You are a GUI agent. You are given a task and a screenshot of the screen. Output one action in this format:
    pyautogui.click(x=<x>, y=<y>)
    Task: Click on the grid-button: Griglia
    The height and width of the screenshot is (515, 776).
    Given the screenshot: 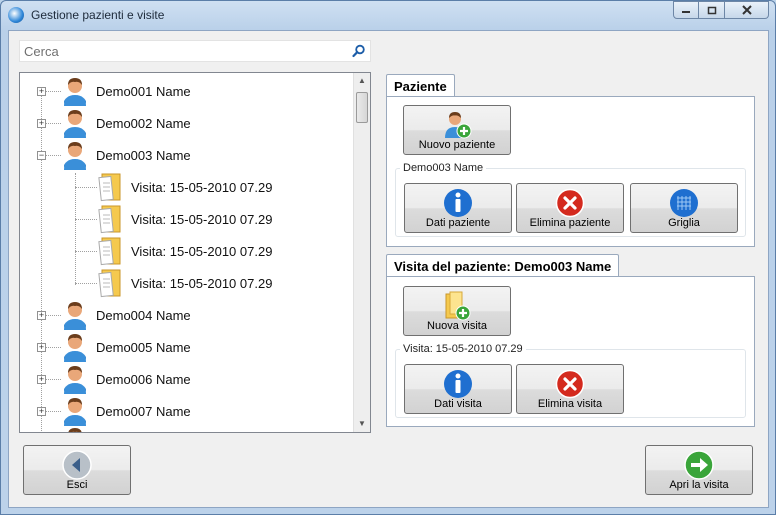 What is the action you would take?
    pyautogui.click(x=684, y=208)
    